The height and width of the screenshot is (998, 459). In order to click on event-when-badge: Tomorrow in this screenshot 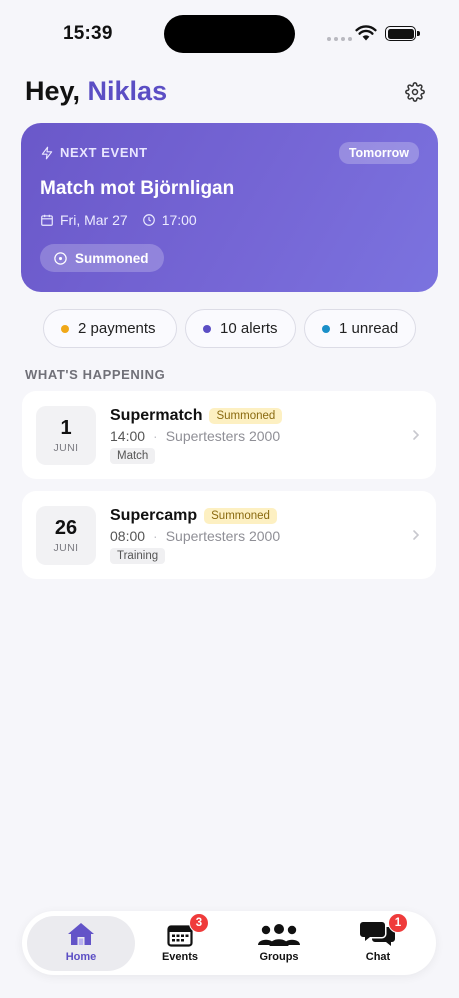, I will do `click(378, 153)`.